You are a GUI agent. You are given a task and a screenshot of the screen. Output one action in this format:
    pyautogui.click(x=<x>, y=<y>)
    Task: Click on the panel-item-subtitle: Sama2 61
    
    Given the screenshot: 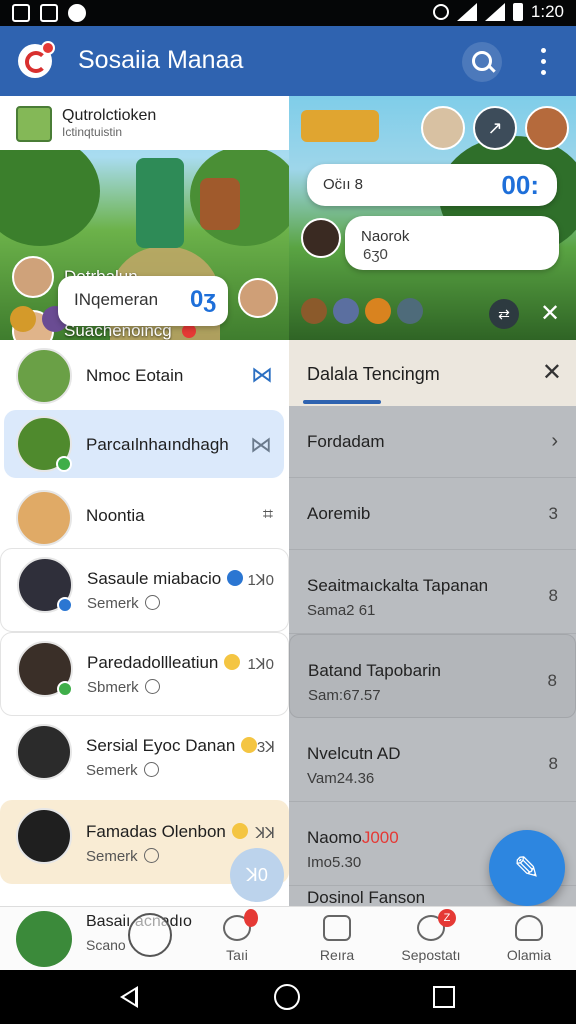 What is the action you would take?
    pyautogui.click(x=341, y=610)
    